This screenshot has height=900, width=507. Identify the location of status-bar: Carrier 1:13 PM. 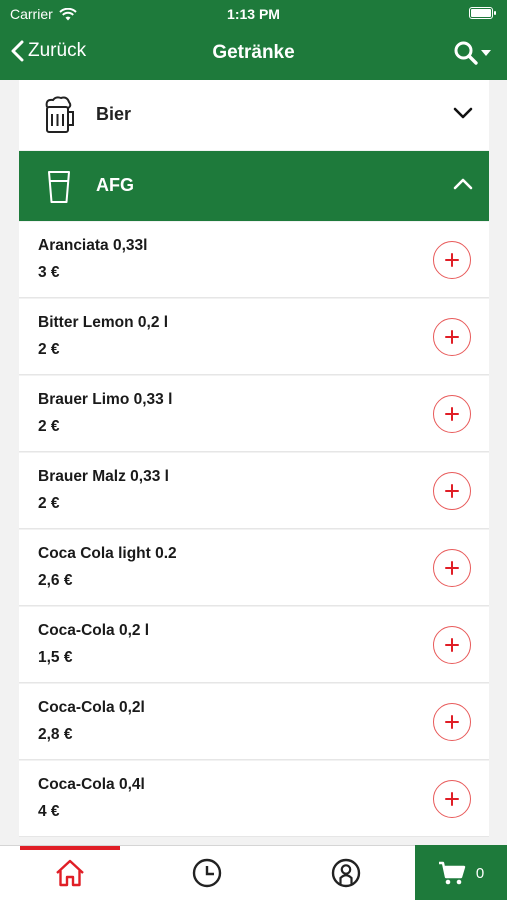
(253, 14).